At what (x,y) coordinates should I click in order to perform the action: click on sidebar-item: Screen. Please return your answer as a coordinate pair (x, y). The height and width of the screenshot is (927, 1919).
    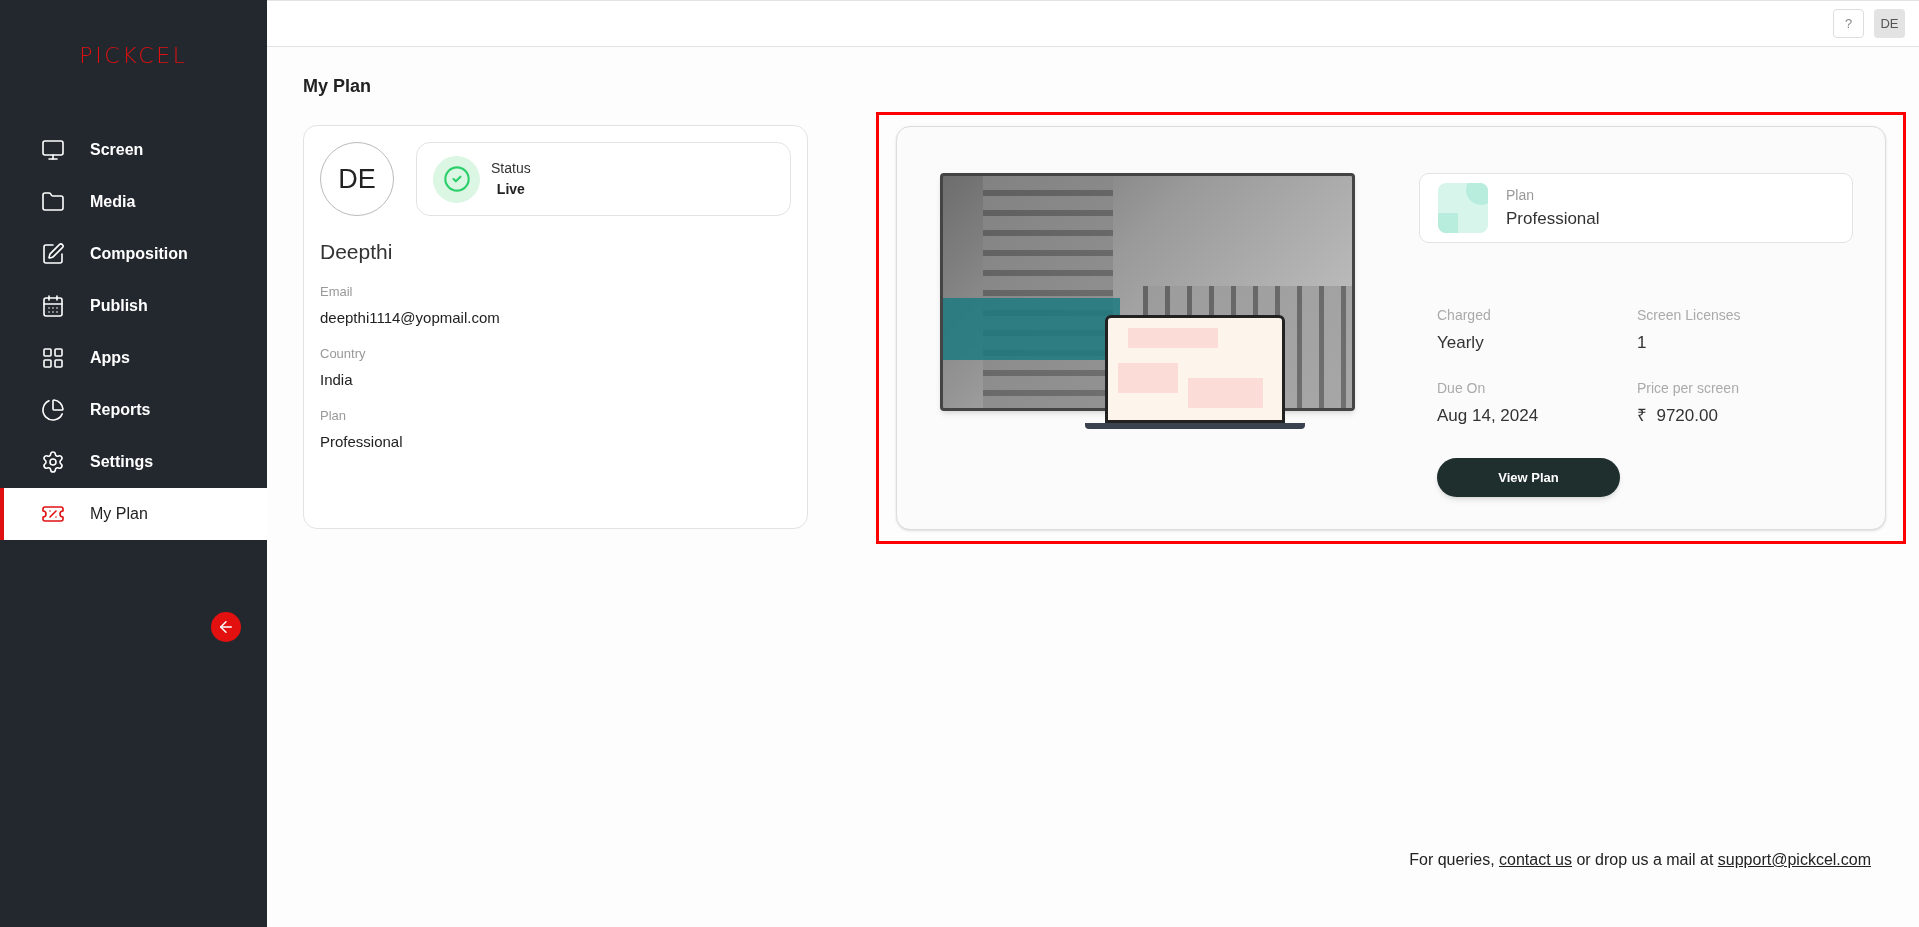
    Looking at the image, I should click on (133, 150).